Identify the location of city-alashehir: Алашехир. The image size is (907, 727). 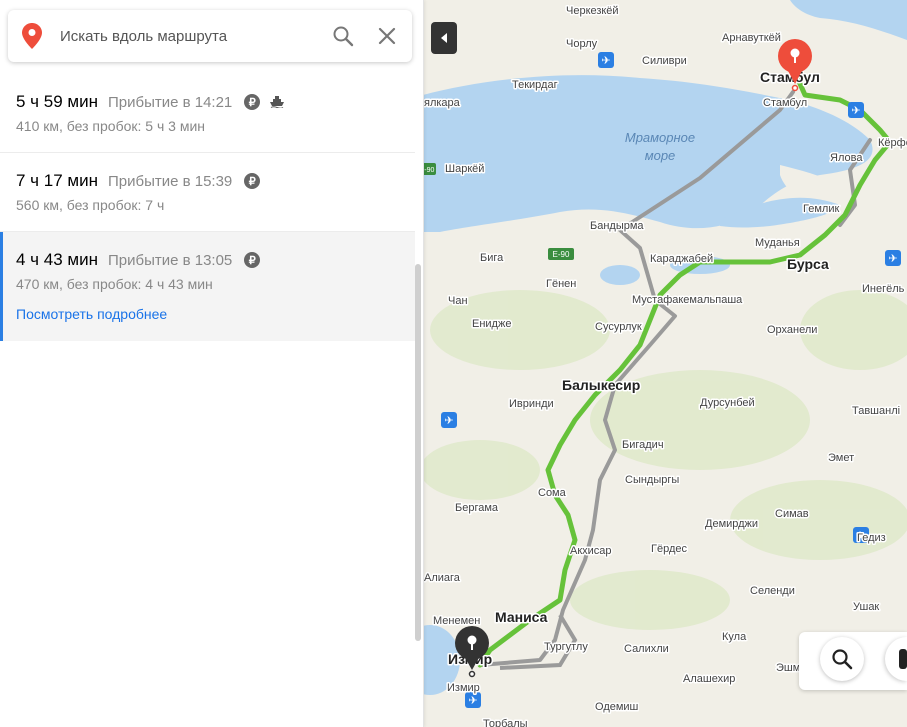
(709, 679).